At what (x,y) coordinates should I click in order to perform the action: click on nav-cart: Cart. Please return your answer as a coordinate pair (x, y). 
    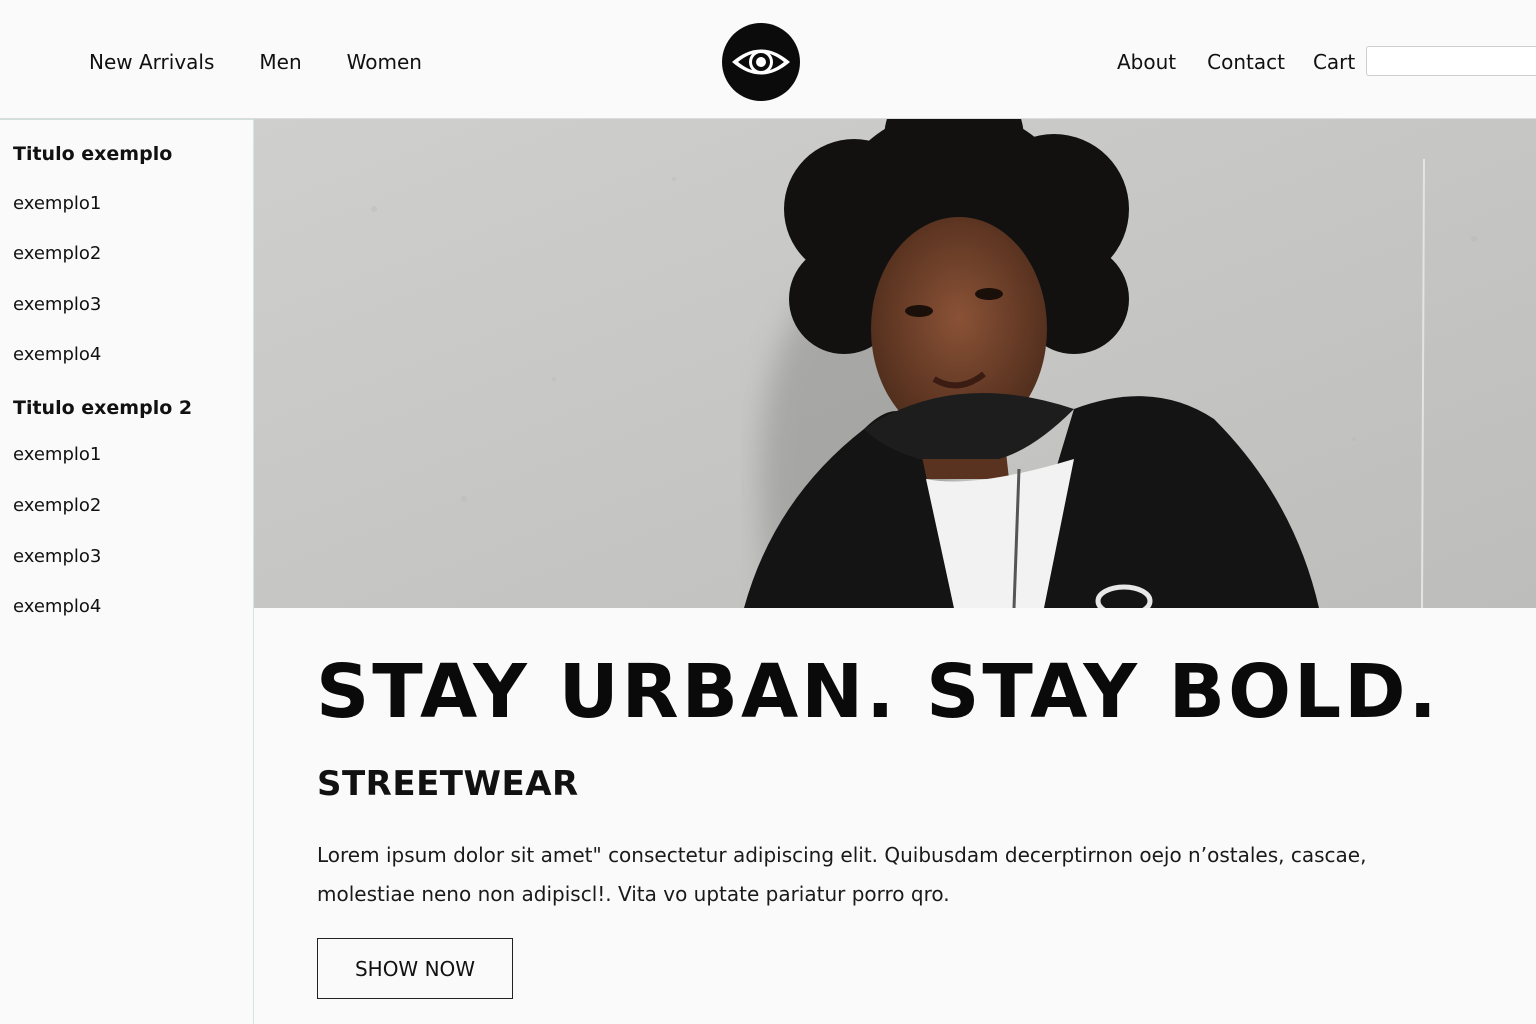
    Looking at the image, I should click on (1334, 62).